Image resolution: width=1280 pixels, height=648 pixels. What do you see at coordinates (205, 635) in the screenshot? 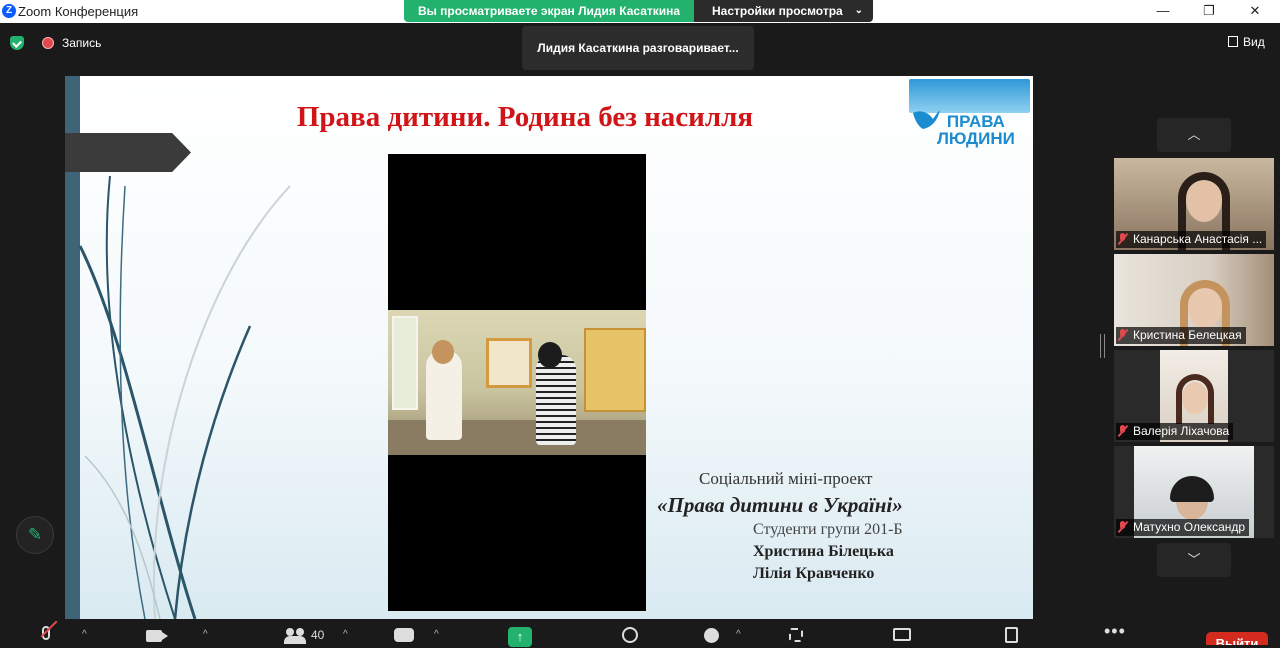
I see `video-options-caret: ^` at bounding box center [205, 635].